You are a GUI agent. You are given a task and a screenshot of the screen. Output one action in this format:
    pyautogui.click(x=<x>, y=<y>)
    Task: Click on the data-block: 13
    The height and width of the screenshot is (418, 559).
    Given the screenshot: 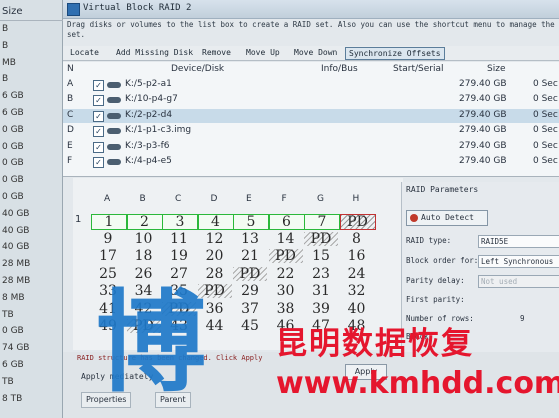 What is the action you would take?
    pyautogui.click(x=250, y=239)
    